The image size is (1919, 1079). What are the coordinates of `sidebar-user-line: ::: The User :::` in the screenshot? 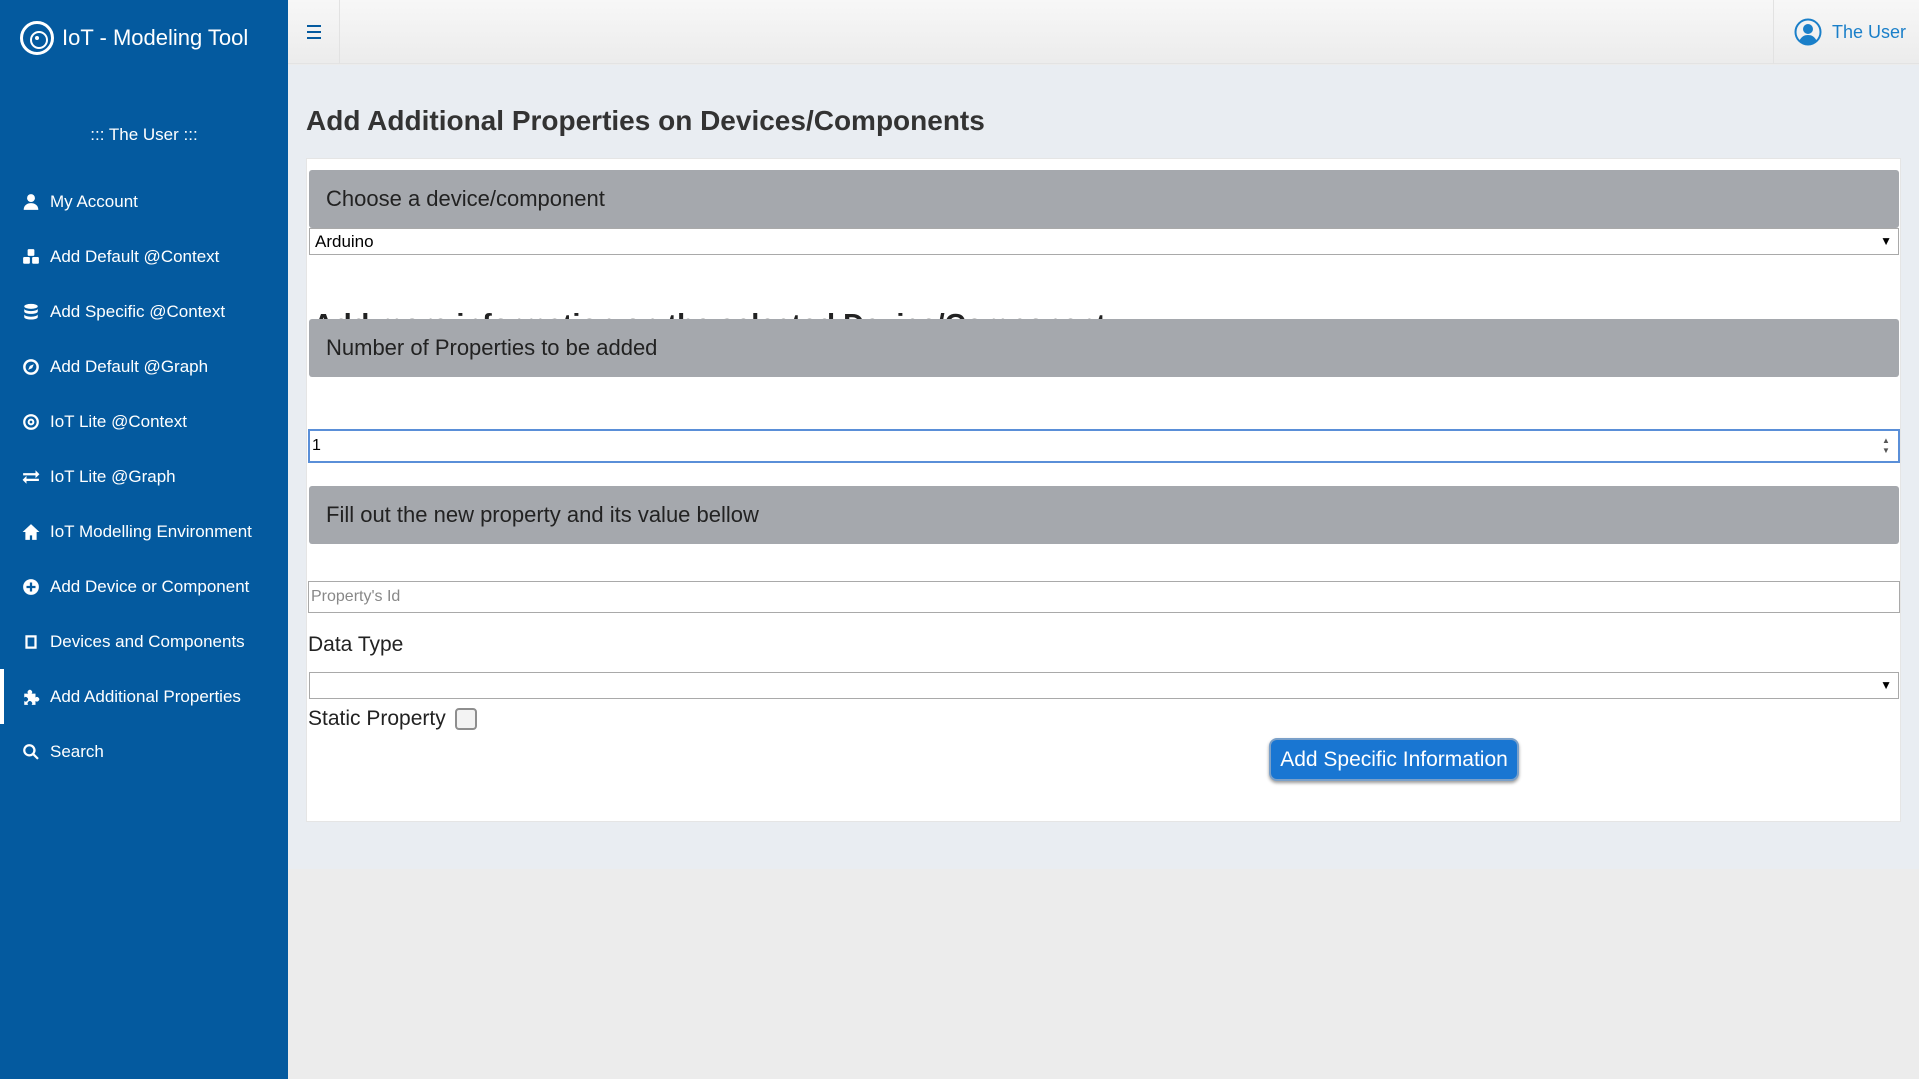 It's located at (144, 134).